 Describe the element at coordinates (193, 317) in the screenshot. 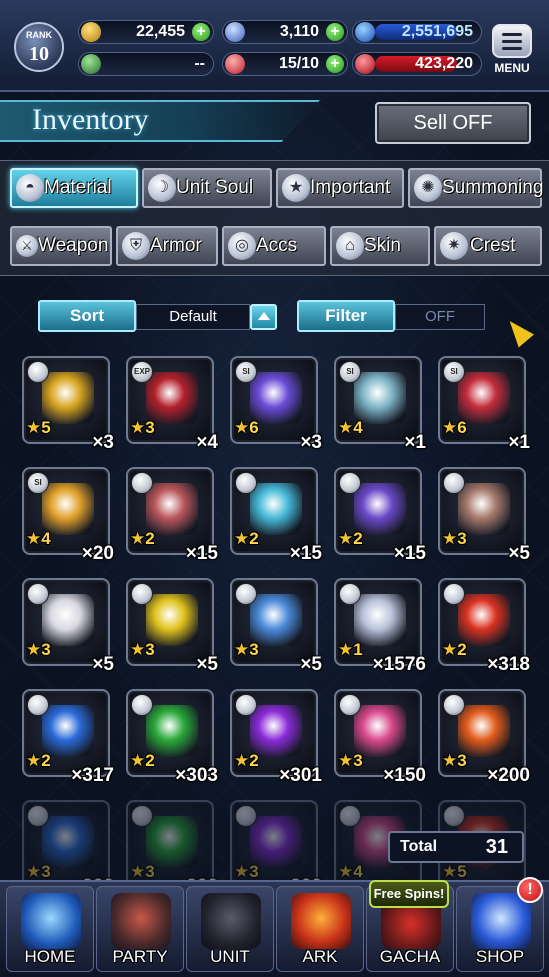

I see `sort-value: Default` at that location.